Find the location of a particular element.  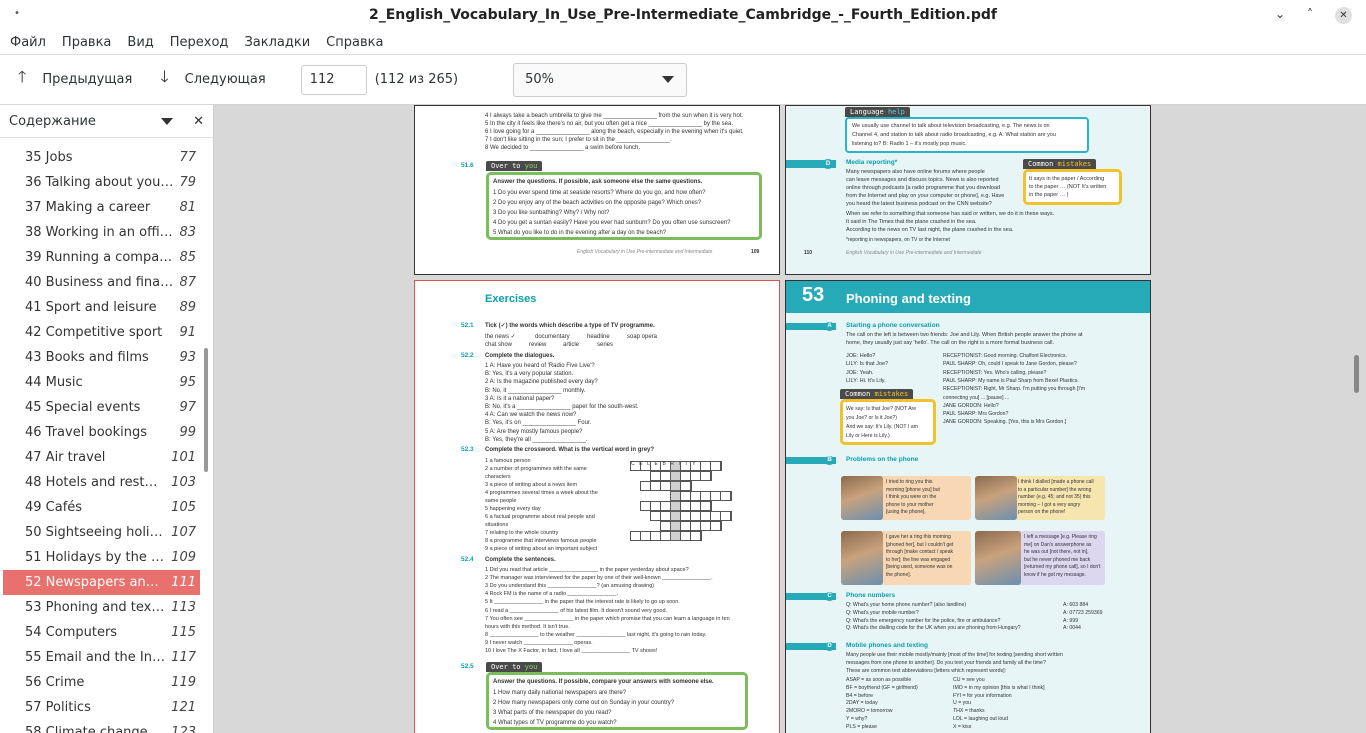

toc-item: 55 Email and the Inter... 117 is located at coordinates (101, 657).